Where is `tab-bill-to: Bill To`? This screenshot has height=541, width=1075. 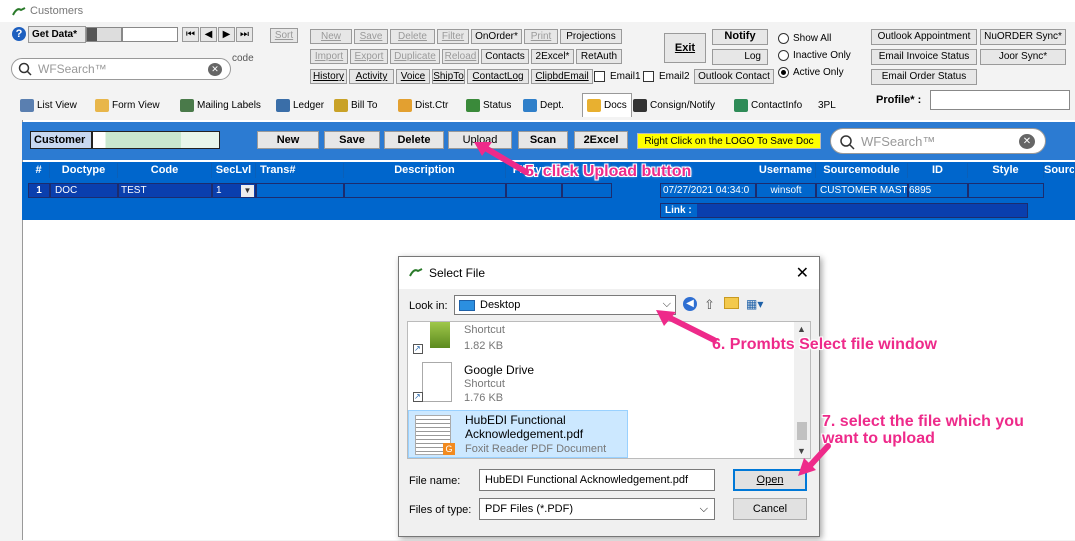 tab-bill-to: Bill To is located at coordinates (356, 105).